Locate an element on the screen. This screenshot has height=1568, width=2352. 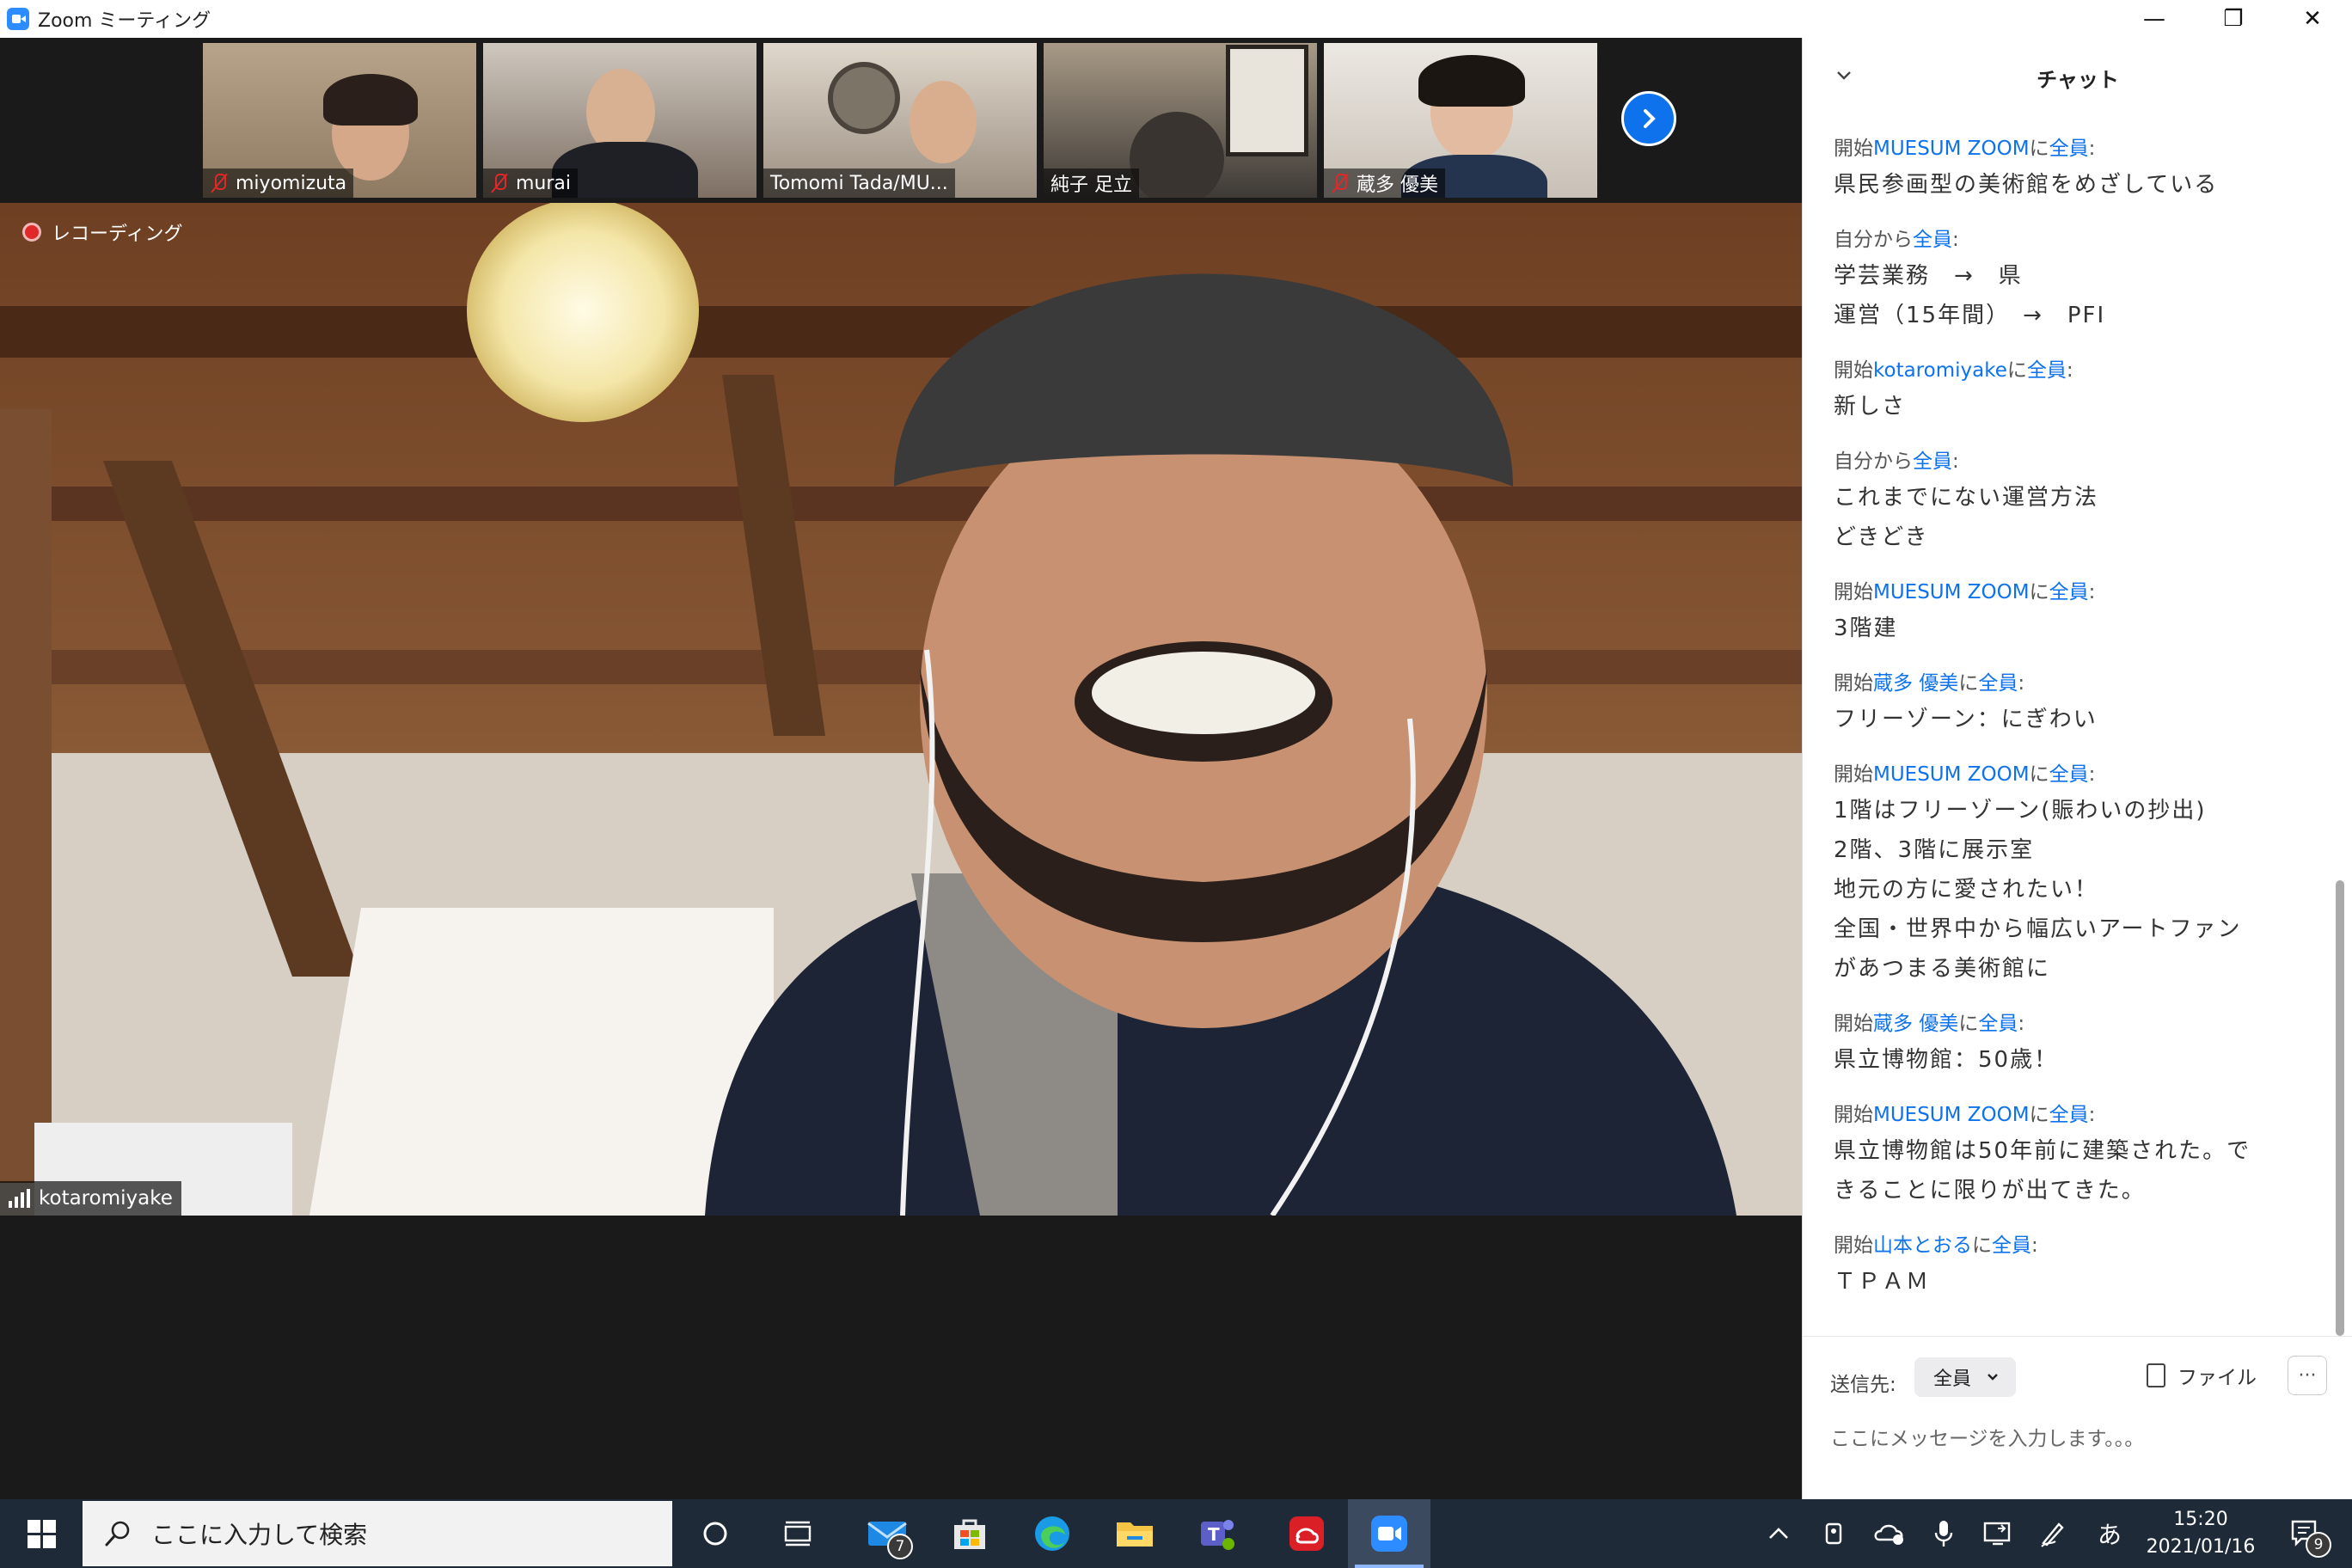
zoom-icon is located at coordinates (1389, 1534).